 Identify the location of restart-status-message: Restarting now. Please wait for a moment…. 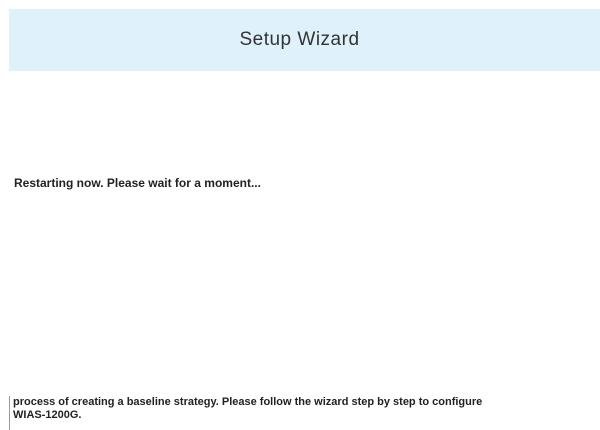
(137, 183).